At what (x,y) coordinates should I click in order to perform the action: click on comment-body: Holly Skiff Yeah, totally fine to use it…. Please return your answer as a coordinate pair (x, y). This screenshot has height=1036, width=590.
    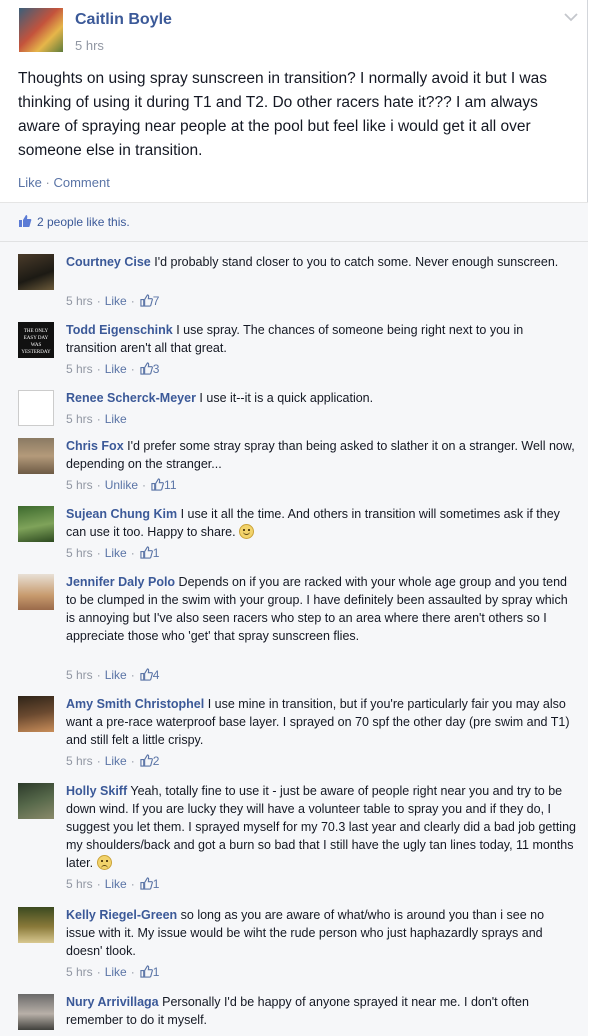
    Looking at the image, I should click on (321, 827).